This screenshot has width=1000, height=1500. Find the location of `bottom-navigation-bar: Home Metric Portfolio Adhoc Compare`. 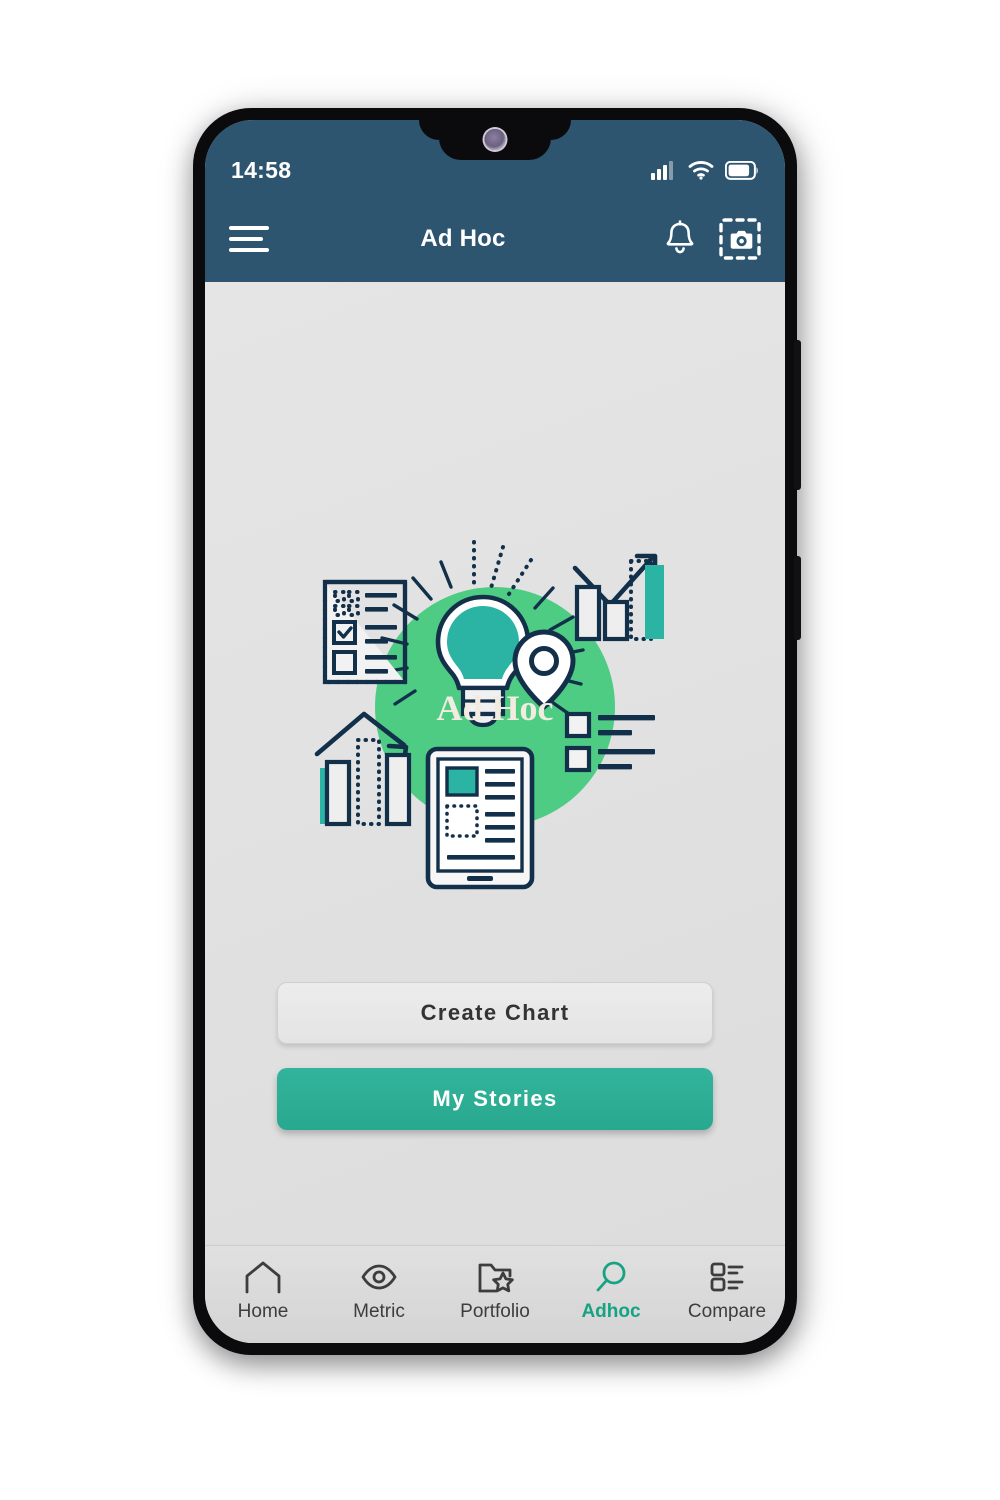

bottom-navigation-bar: Home Metric Portfolio Adhoc Compare is located at coordinates (495, 1294).